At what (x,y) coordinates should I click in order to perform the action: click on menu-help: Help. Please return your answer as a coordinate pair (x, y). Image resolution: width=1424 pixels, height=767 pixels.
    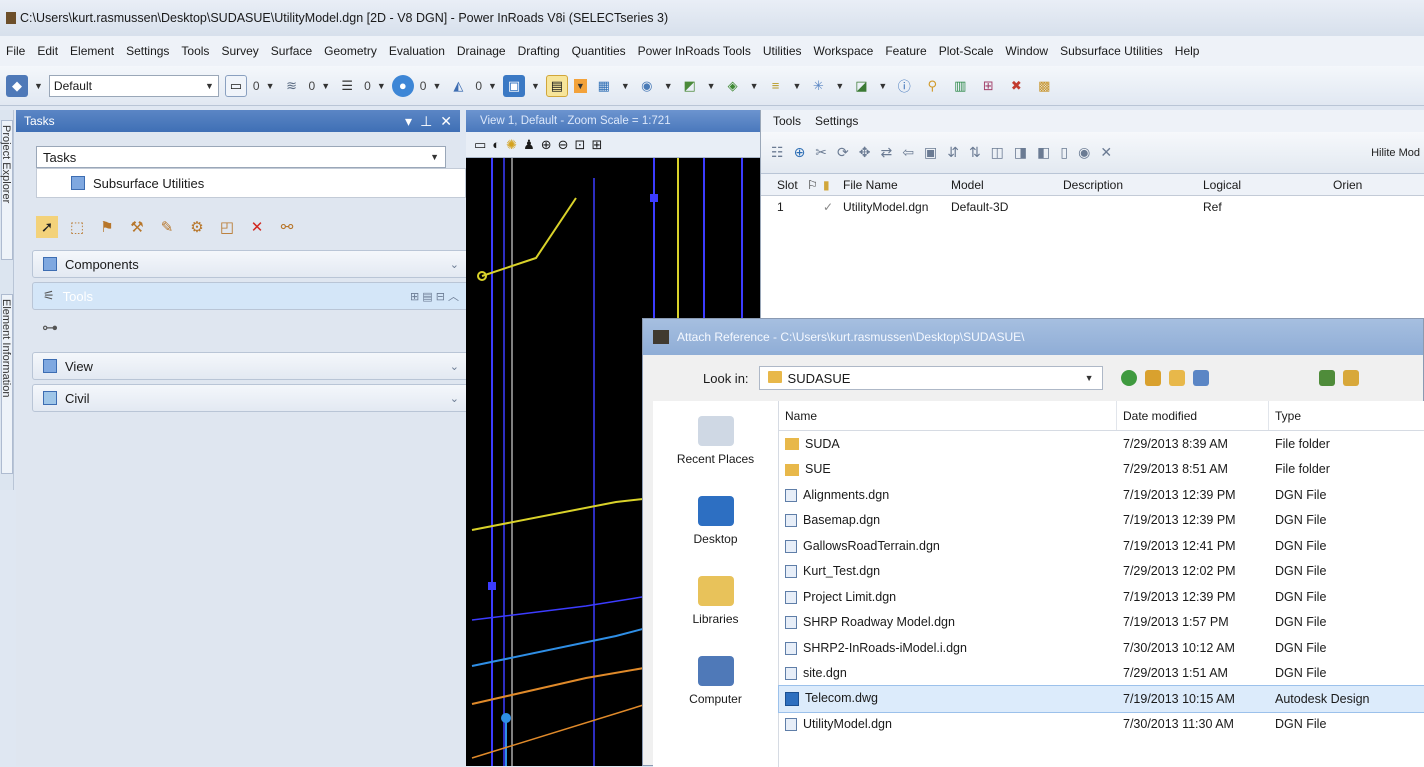
    Looking at the image, I should click on (1187, 51).